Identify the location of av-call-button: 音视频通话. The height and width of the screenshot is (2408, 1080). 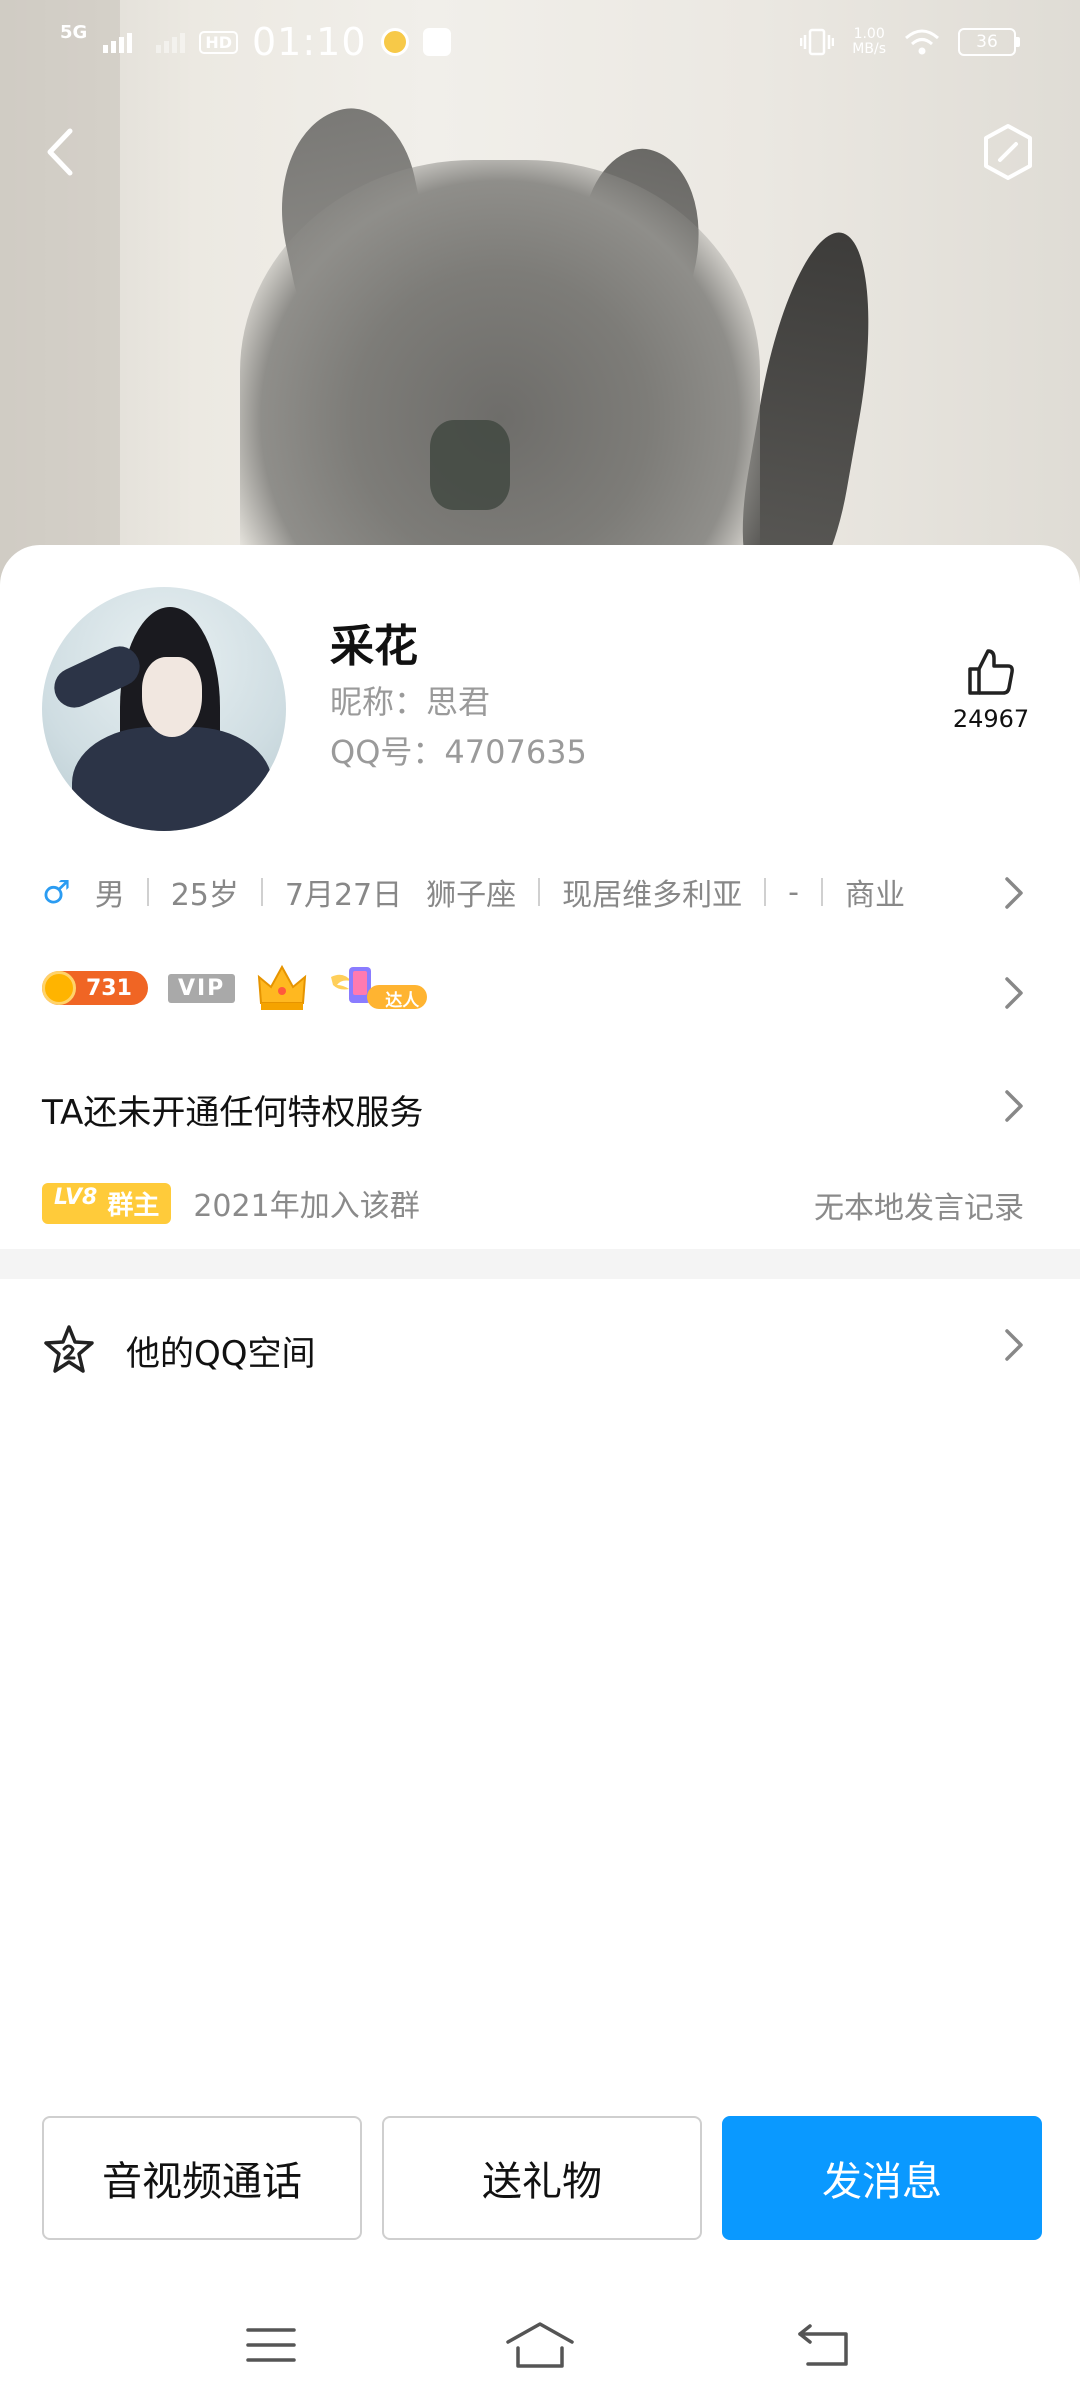
(202, 2178).